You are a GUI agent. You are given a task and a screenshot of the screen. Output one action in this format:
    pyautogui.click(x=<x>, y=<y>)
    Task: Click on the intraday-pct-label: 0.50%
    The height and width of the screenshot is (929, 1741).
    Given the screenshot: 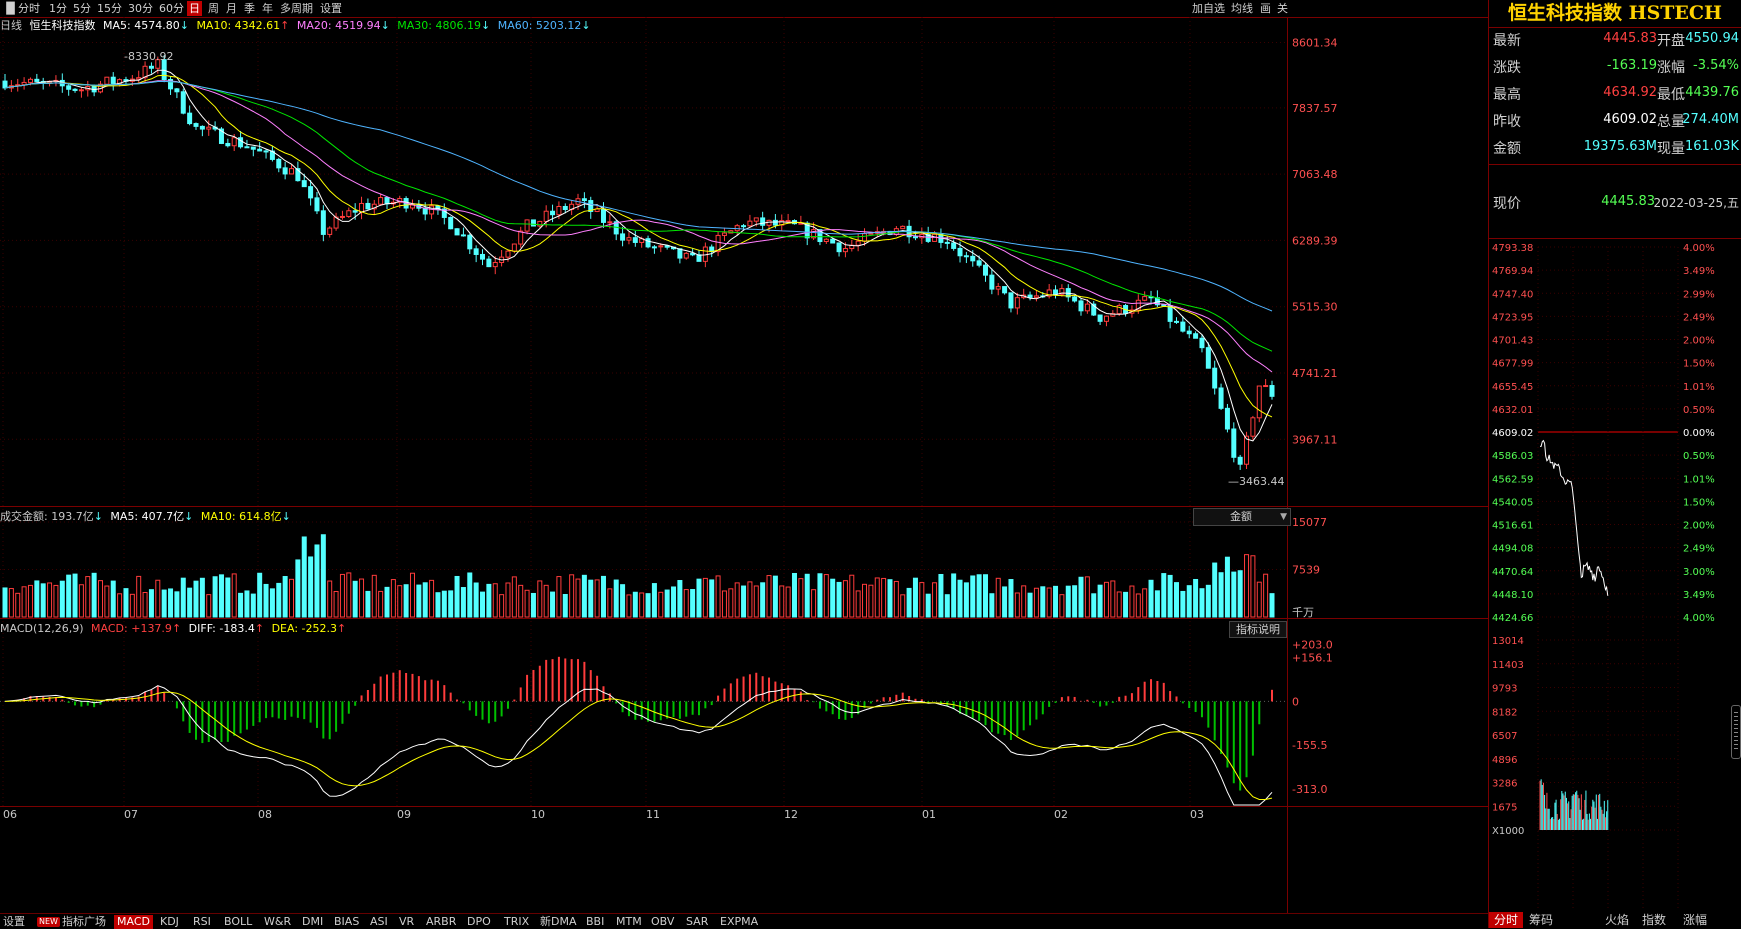 What is the action you would take?
    pyautogui.click(x=1699, y=456)
    